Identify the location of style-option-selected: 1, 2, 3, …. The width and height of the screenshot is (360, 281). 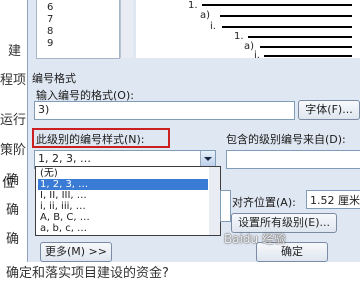
(123, 184).